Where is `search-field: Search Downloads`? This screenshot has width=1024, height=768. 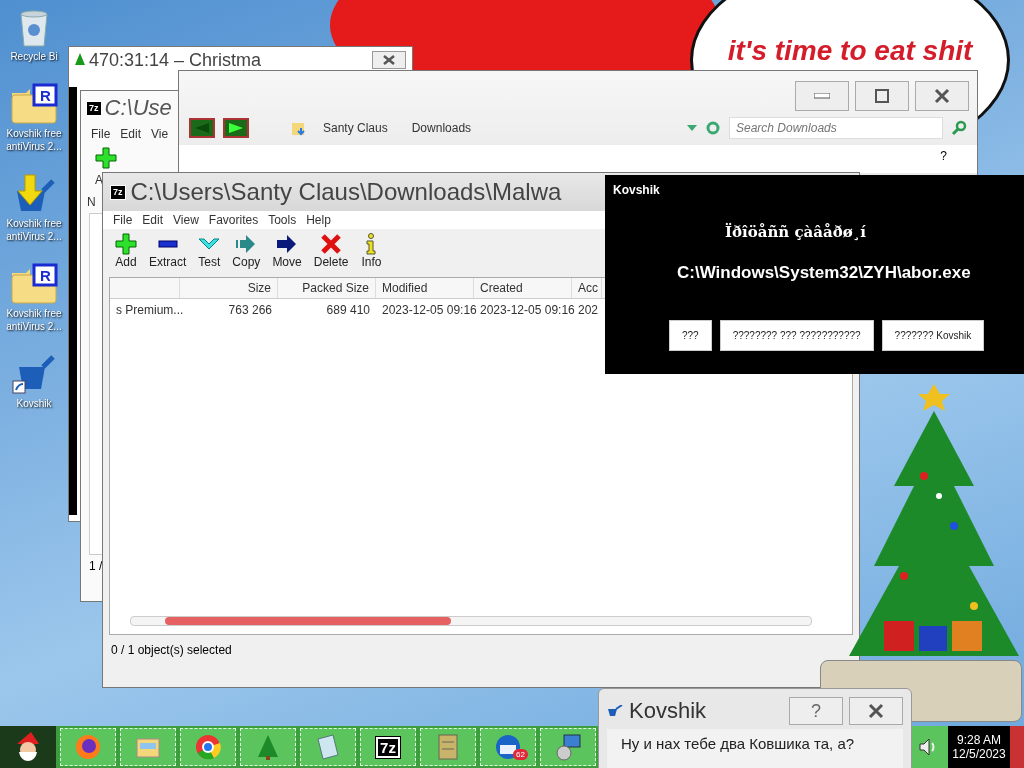
search-field: Search Downloads is located at coordinates (836, 128).